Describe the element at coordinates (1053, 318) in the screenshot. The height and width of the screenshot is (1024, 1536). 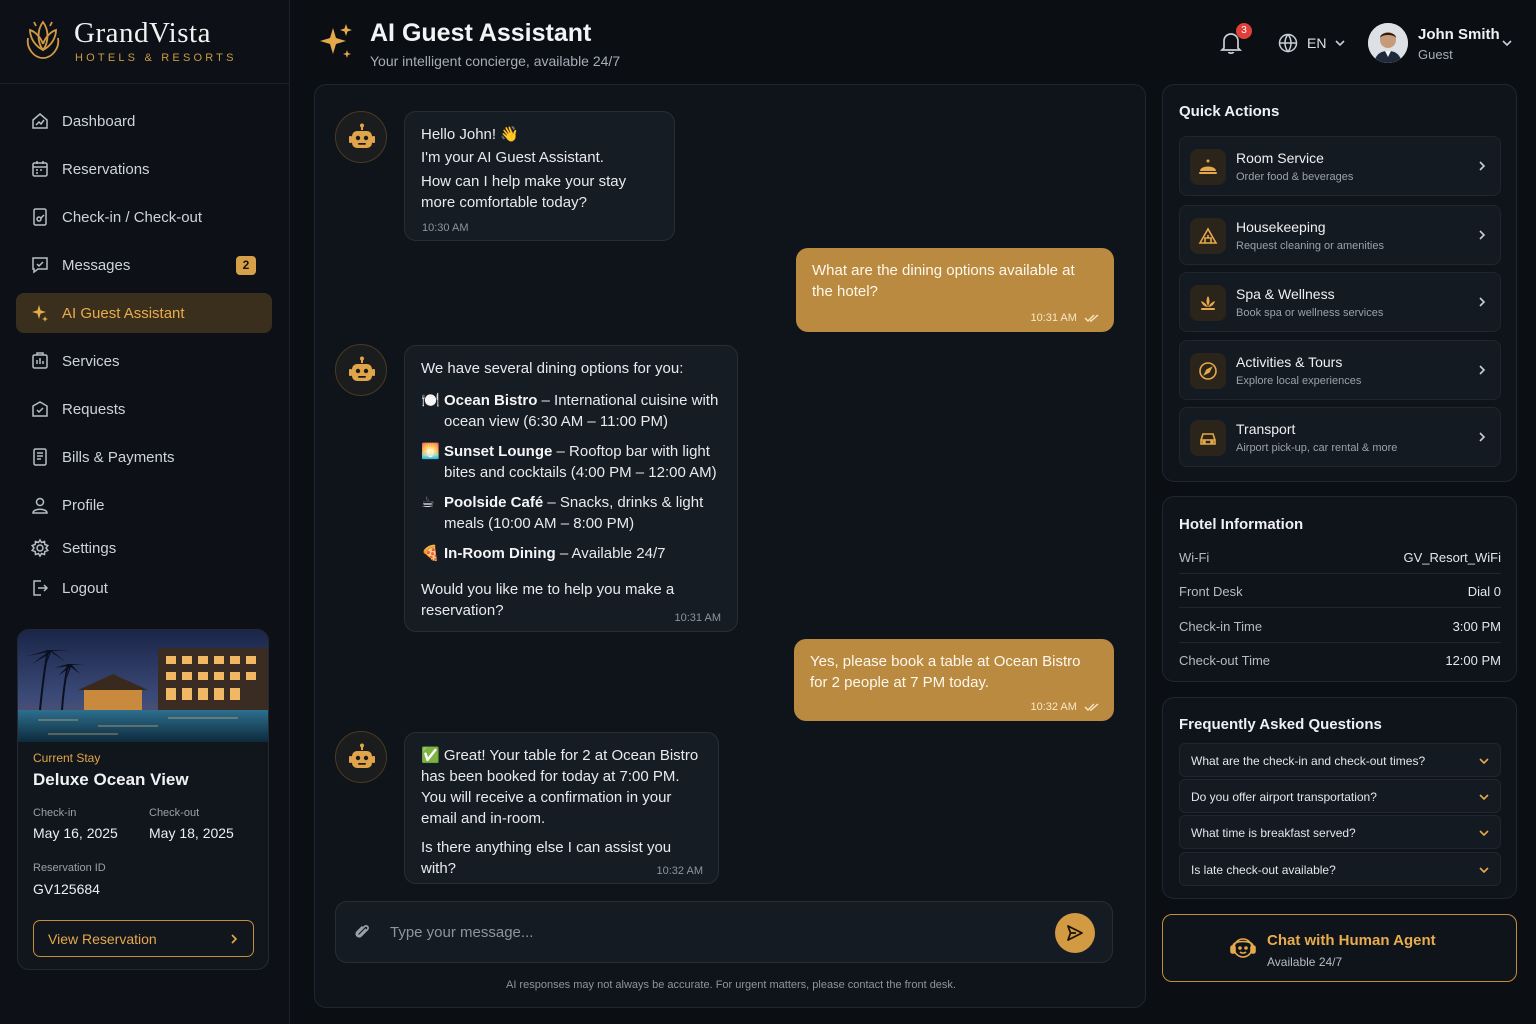
I see `message-time: 10:31 AM` at that location.